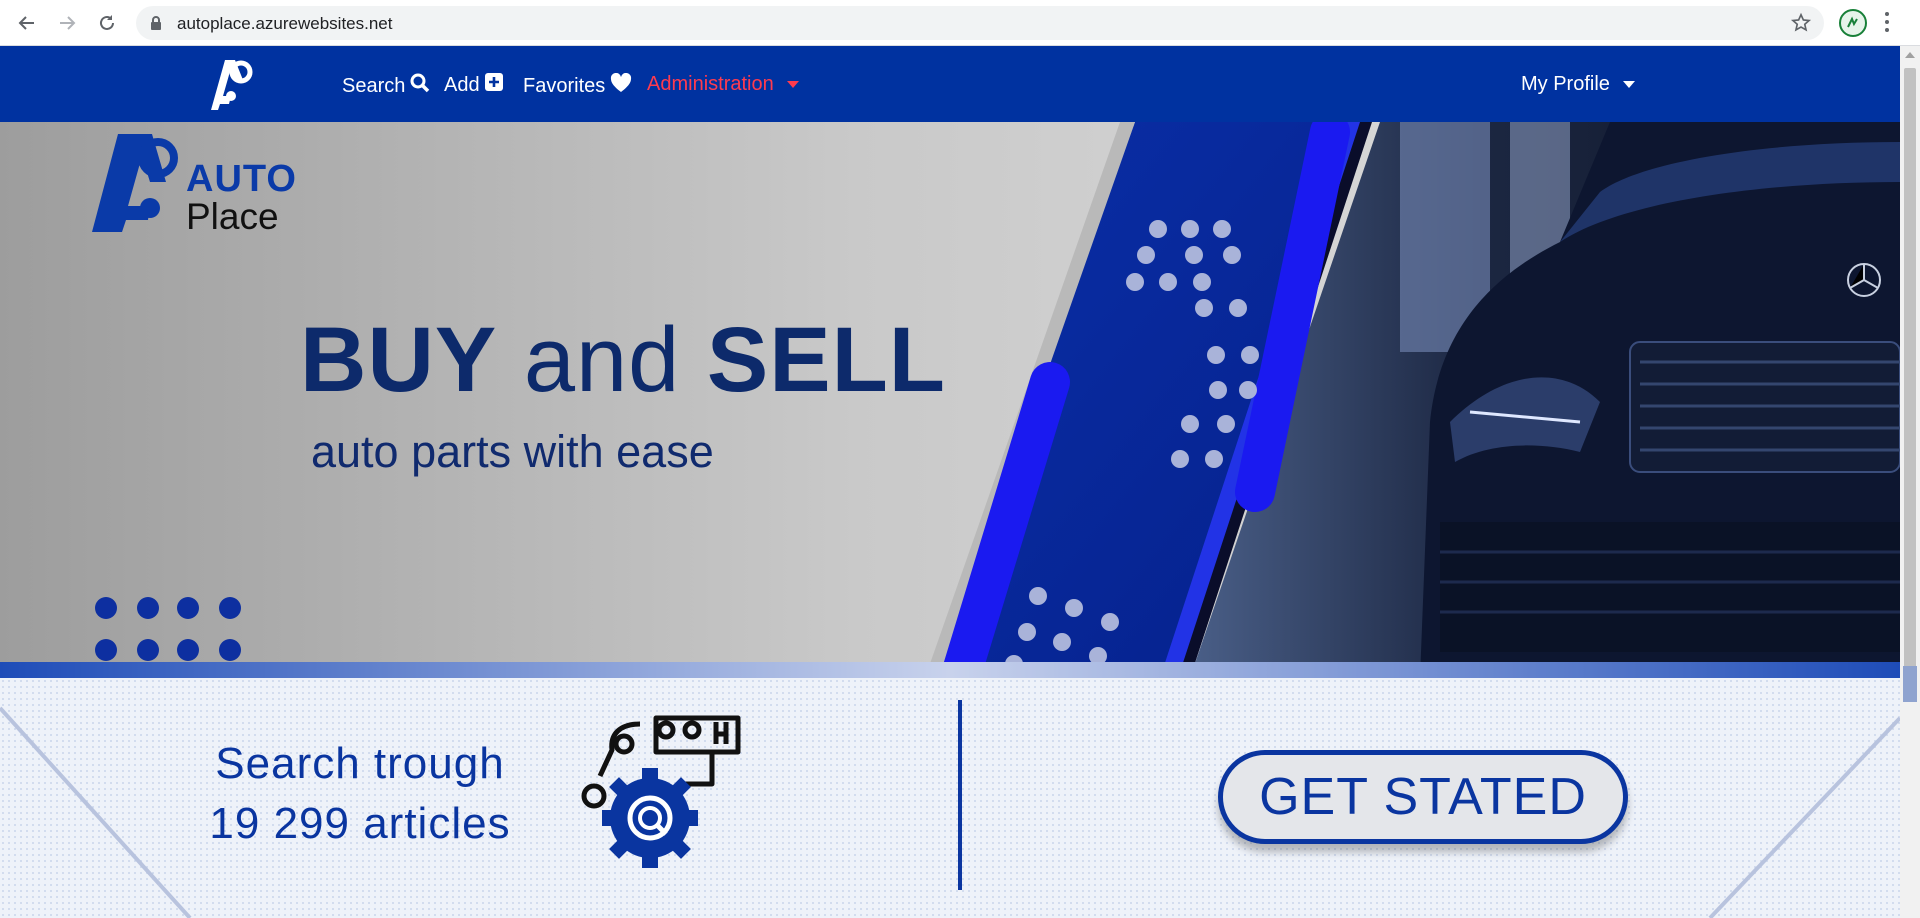 Image resolution: width=1920 pixels, height=918 pixels. I want to click on page-scrollbar, so click(1910, 482).